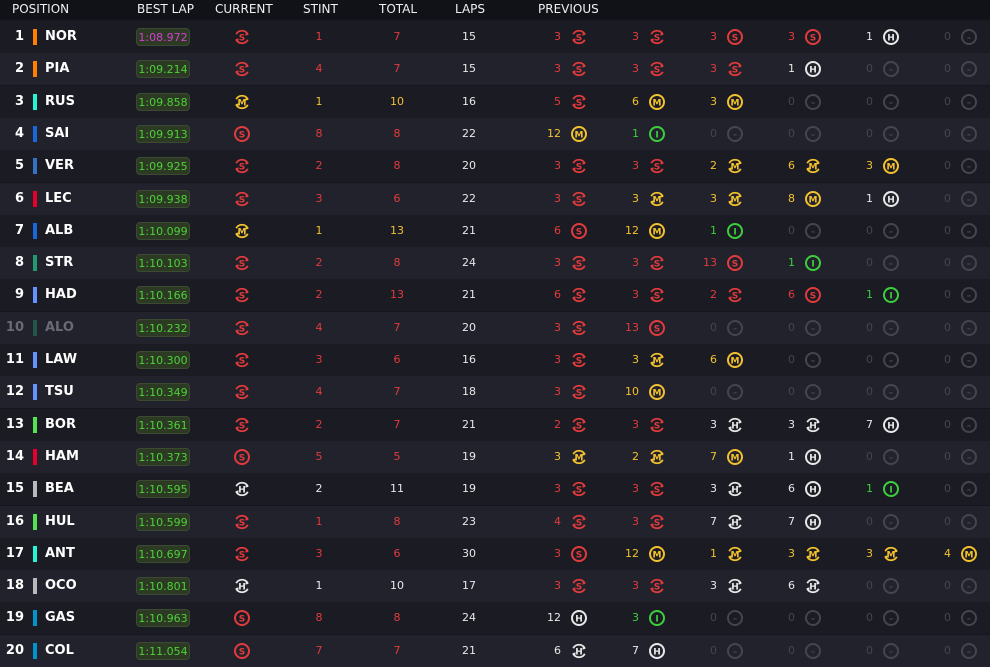 The image size is (990, 667). What do you see at coordinates (398, 9) in the screenshot?
I see `header-total: TOTAL` at bounding box center [398, 9].